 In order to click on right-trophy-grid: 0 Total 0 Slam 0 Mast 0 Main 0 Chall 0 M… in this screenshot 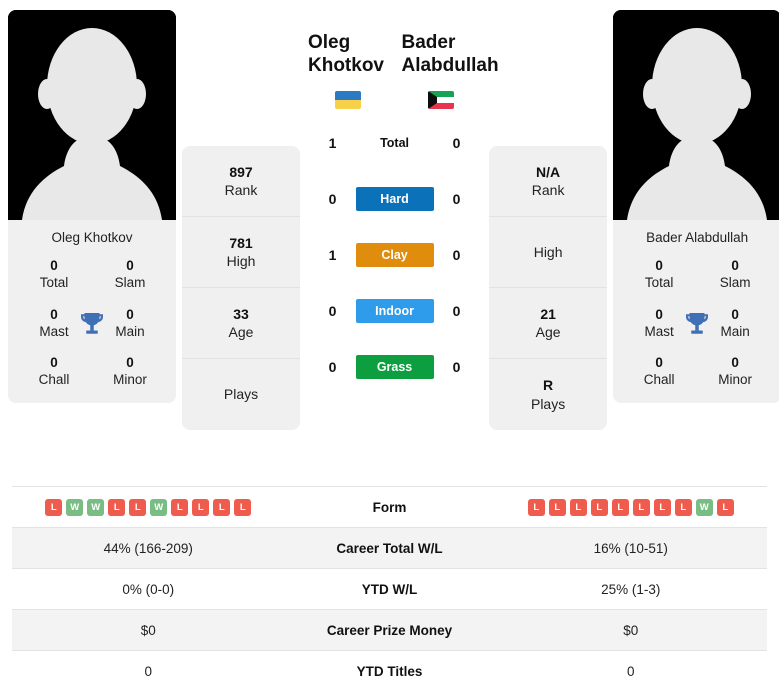, I will do `click(697, 323)`.